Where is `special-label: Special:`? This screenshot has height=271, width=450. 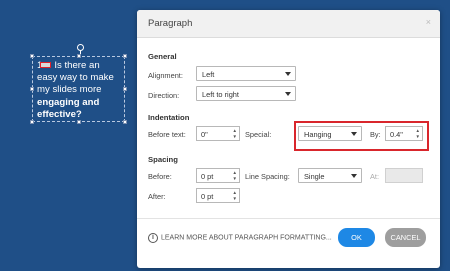 special-label: Special: is located at coordinates (258, 134).